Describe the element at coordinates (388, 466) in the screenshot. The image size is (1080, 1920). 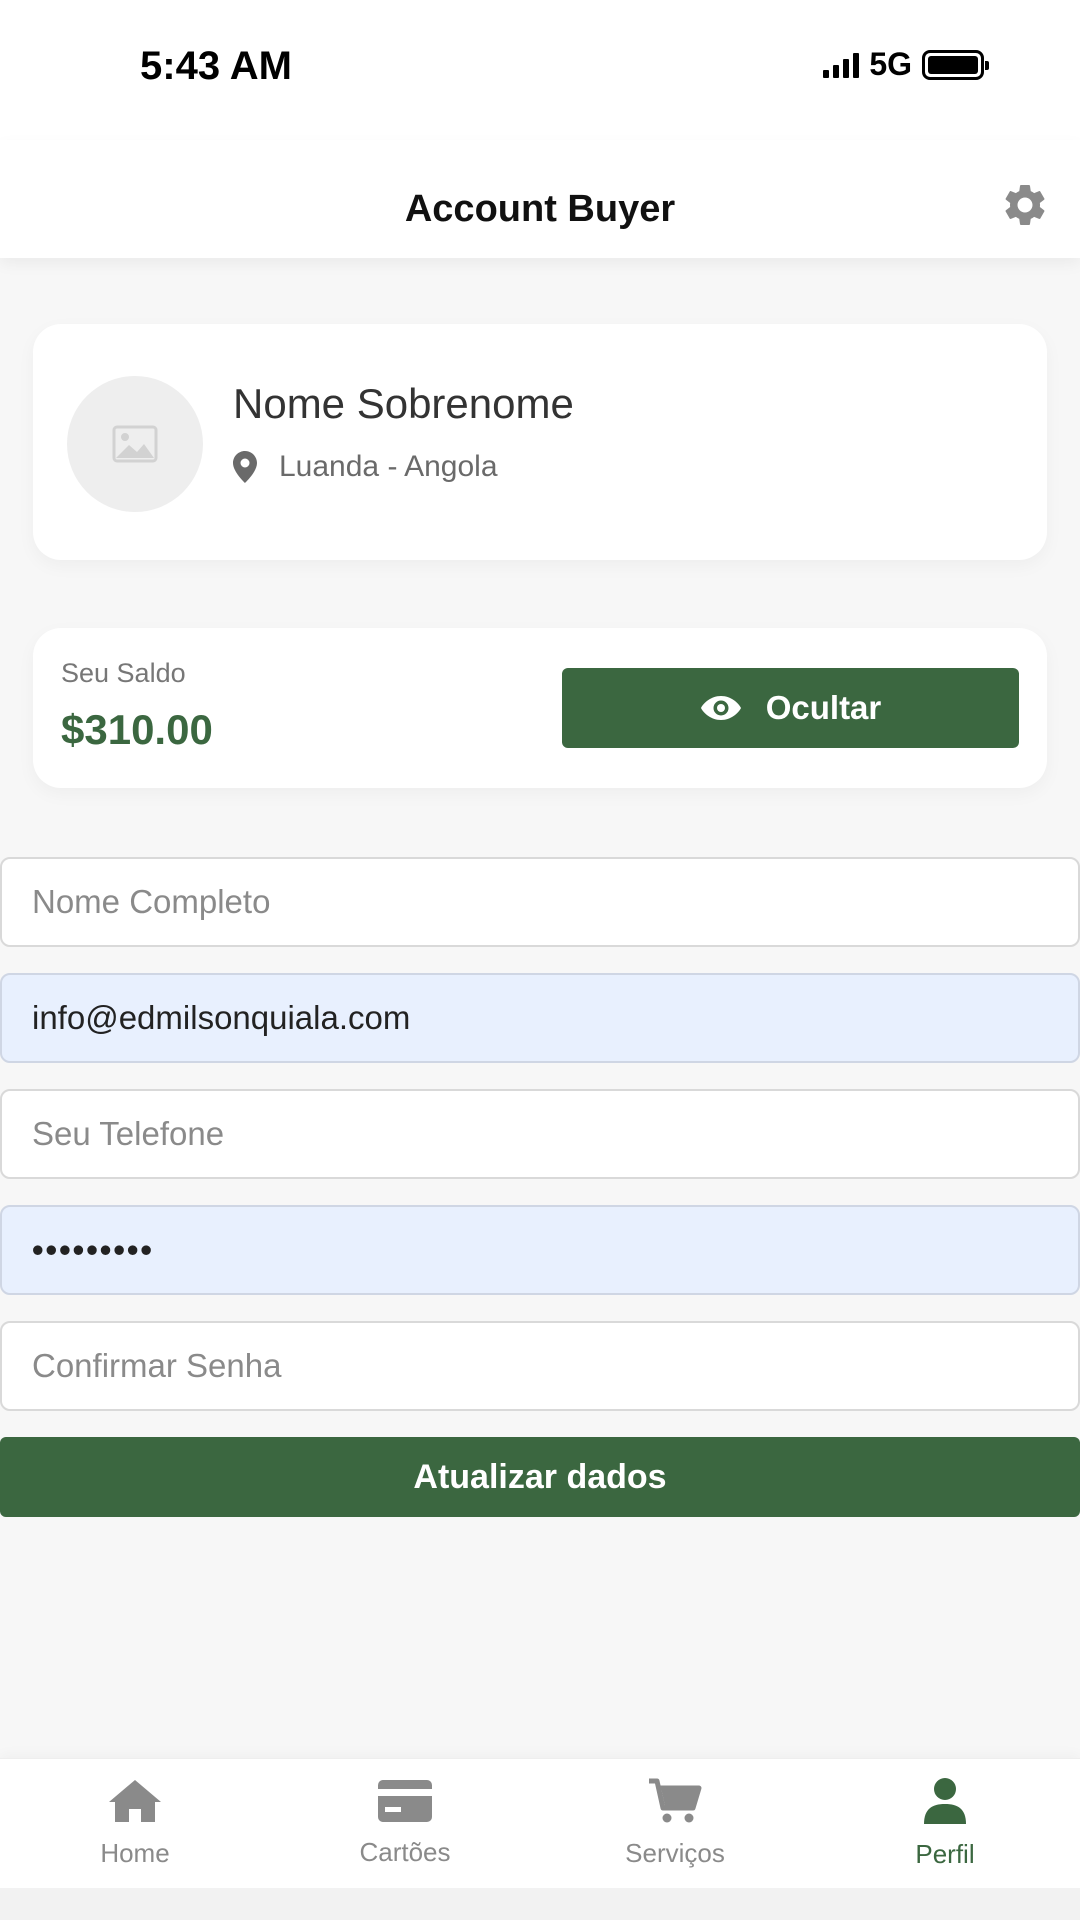
I see `location-text: Luanda - Angola` at that location.